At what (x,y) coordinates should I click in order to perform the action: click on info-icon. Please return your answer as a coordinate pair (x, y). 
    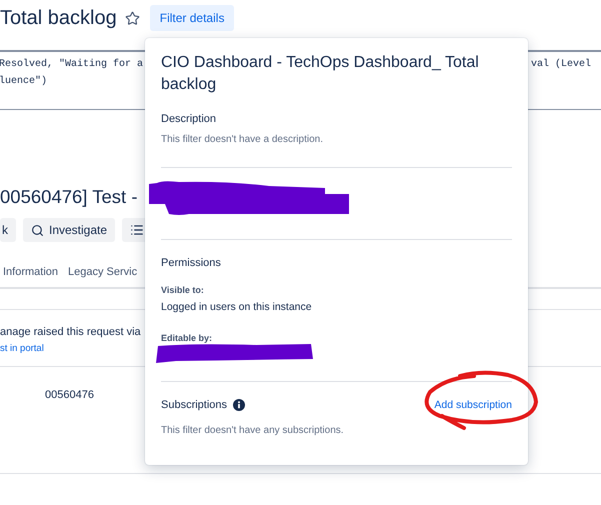
    Looking at the image, I should click on (239, 405).